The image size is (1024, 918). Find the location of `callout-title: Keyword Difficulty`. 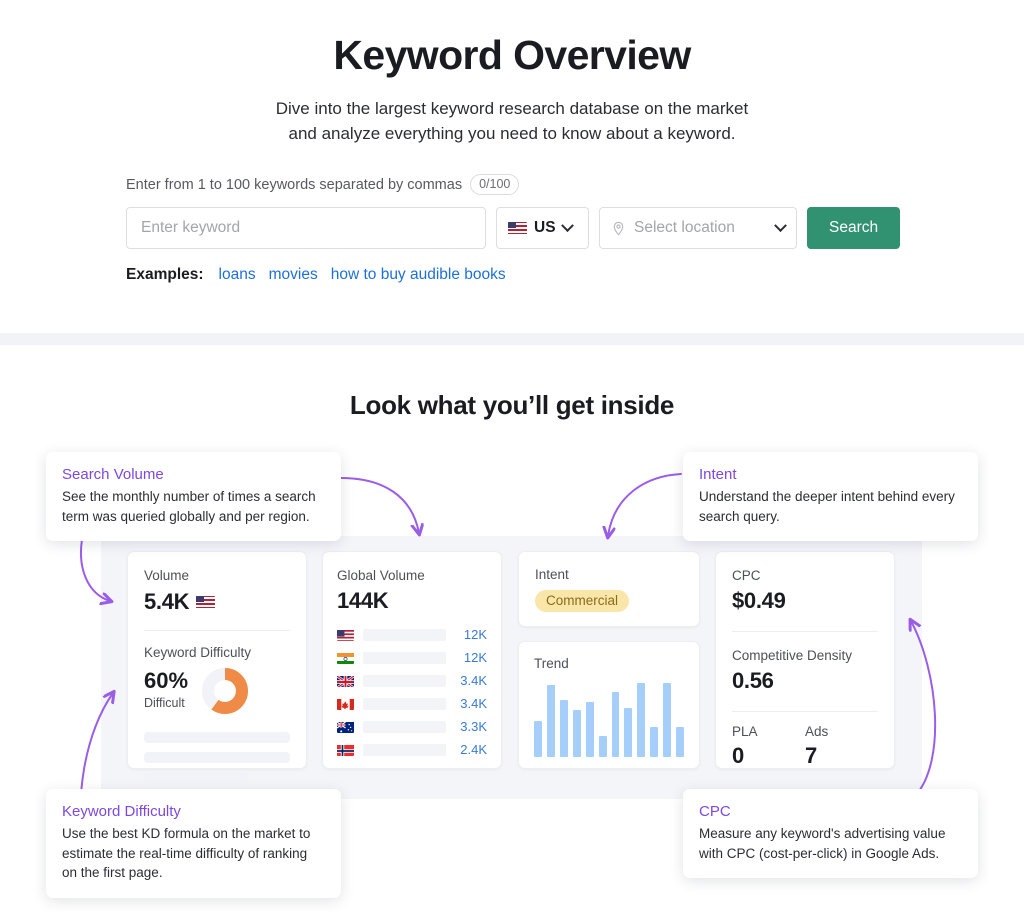

callout-title: Keyword Difficulty is located at coordinates (121, 811).